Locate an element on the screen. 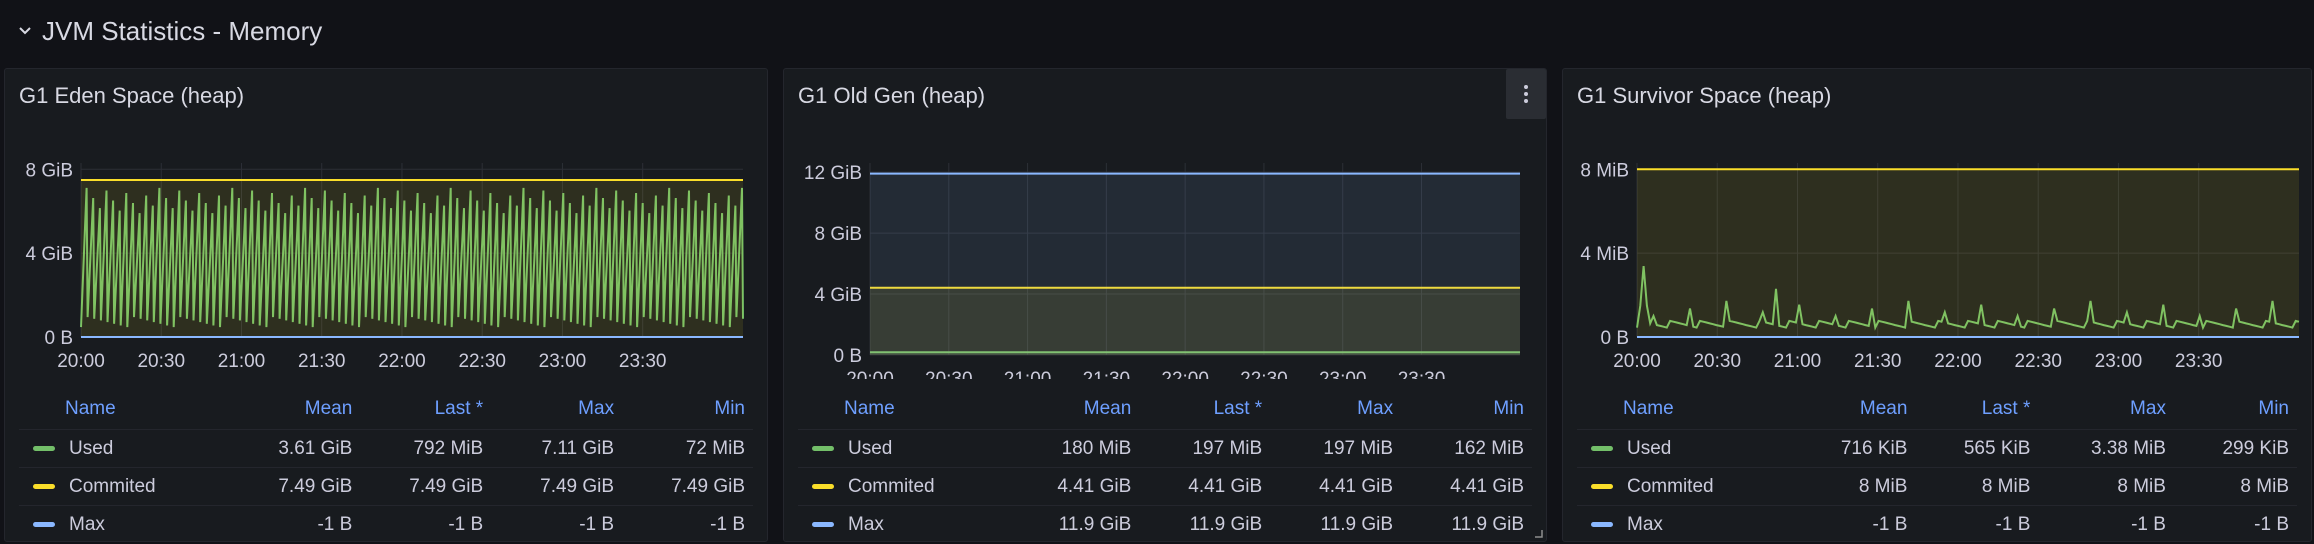  legend-mean: 7.49 GiB is located at coordinates (295, 486).